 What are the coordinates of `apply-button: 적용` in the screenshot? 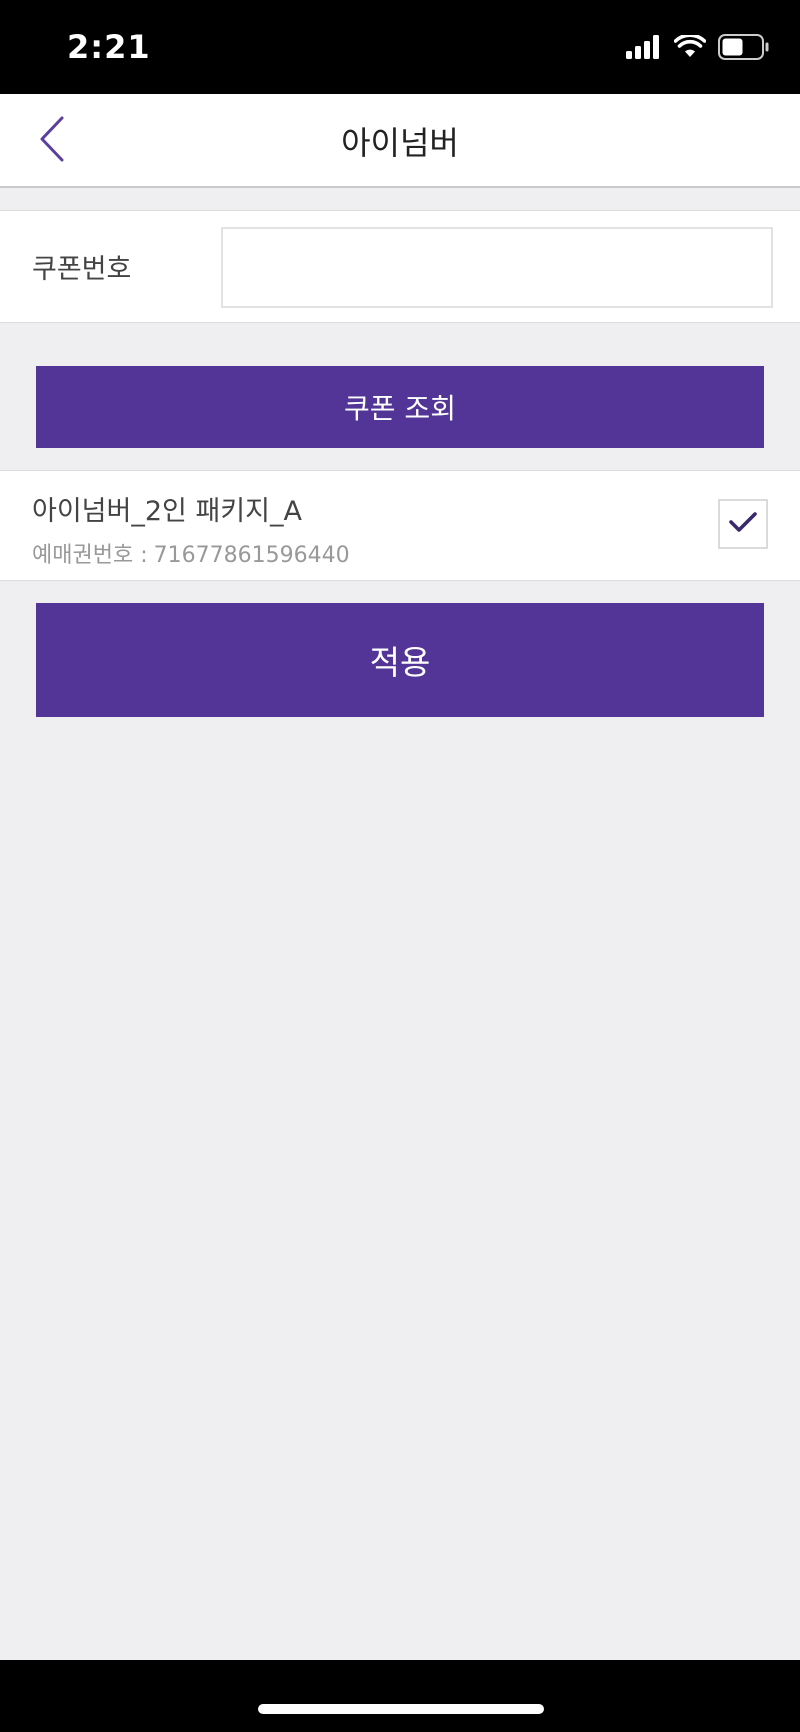 It's located at (400, 660).